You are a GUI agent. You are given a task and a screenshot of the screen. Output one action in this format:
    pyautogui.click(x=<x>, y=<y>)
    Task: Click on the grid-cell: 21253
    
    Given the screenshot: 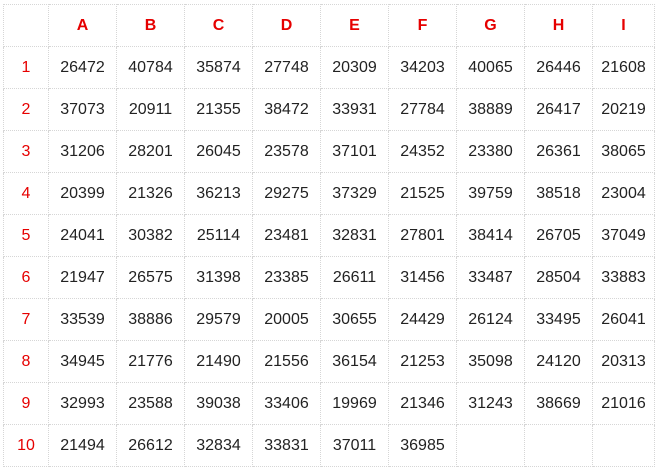 What is the action you would take?
    pyautogui.click(x=422, y=361)
    